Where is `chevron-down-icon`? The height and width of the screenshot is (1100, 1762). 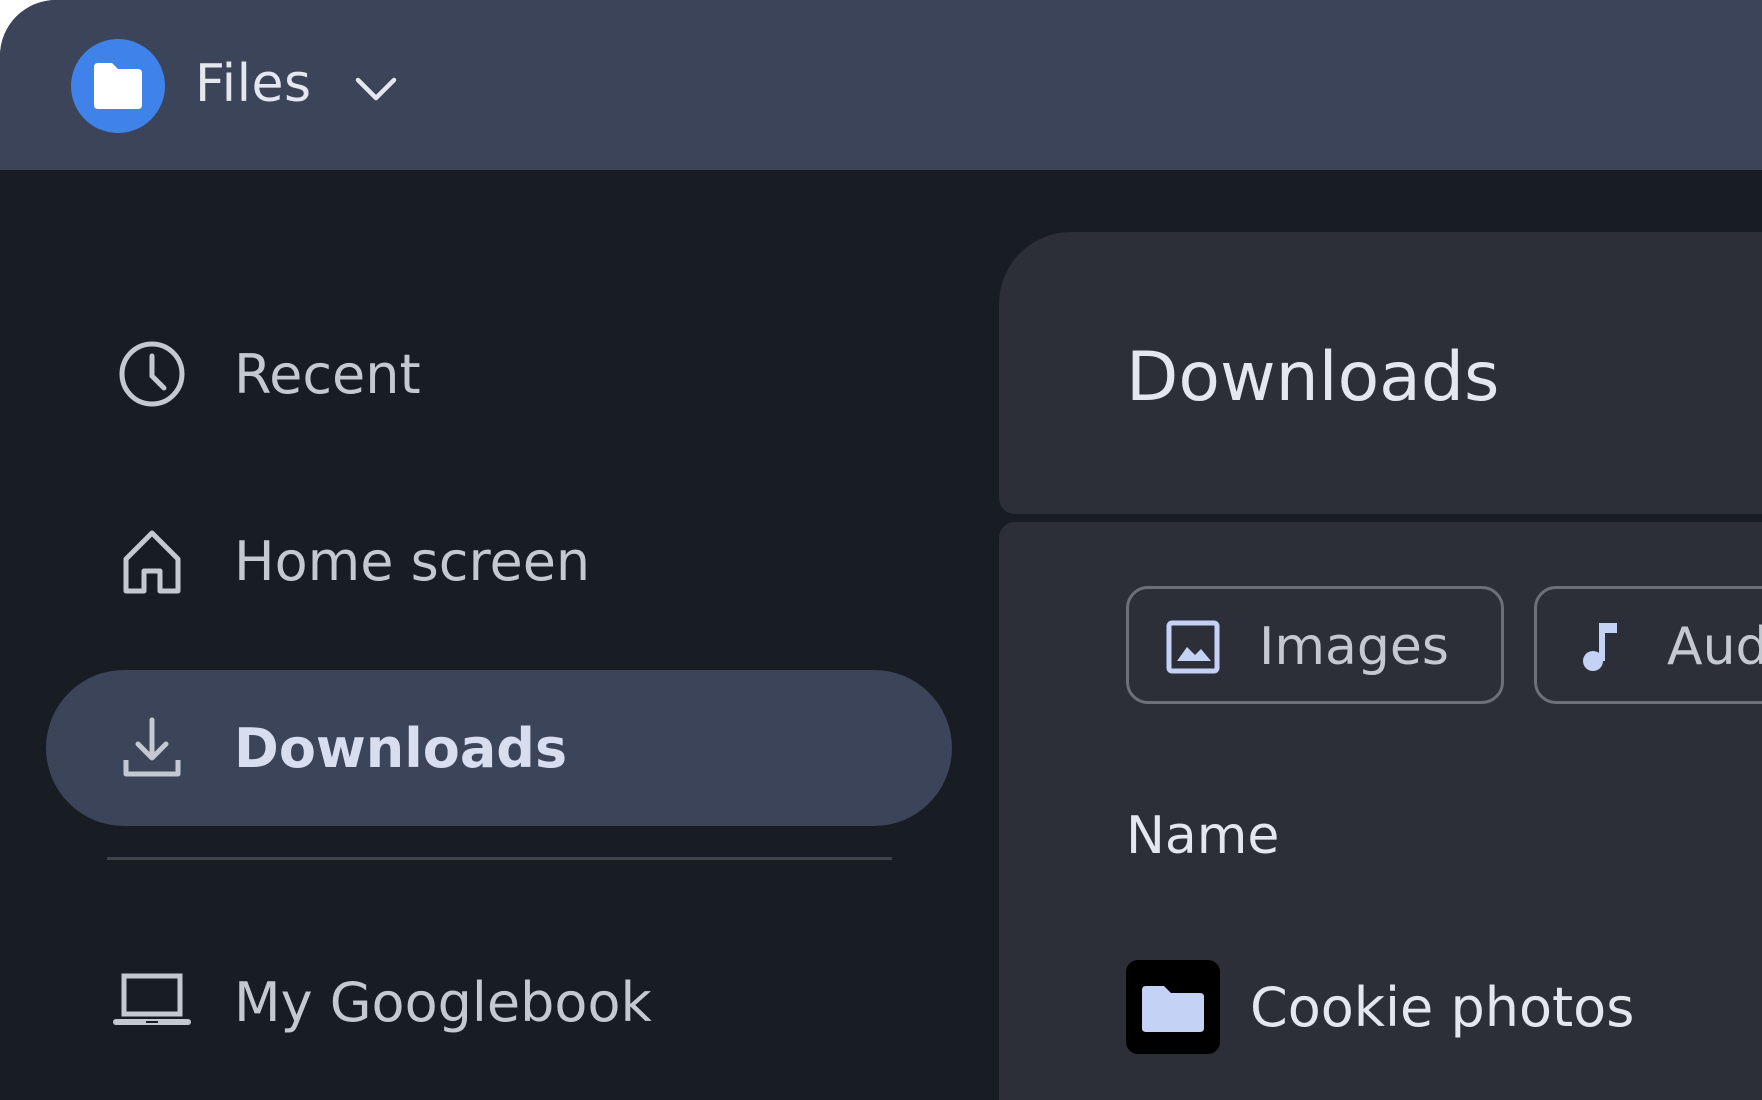 chevron-down-icon is located at coordinates (376, 90).